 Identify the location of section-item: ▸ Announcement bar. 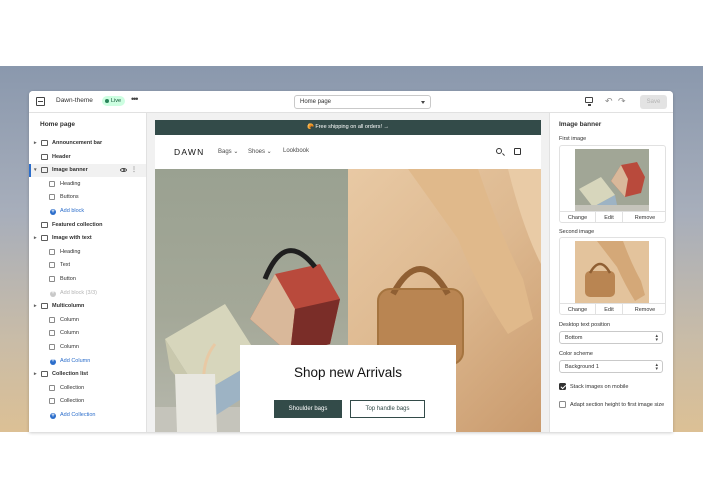
(87, 143).